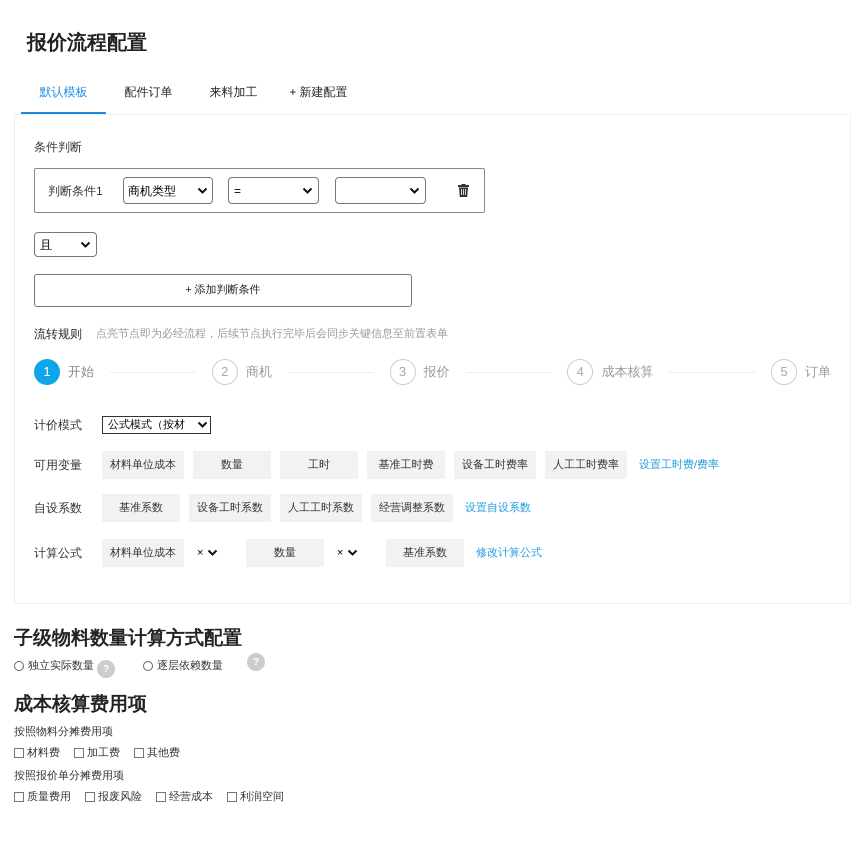 The width and height of the screenshot is (861, 849). What do you see at coordinates (81, 705) in the screenshot?
I see `section-heading: 成本核算费用项` at bounding box center [81, 705].